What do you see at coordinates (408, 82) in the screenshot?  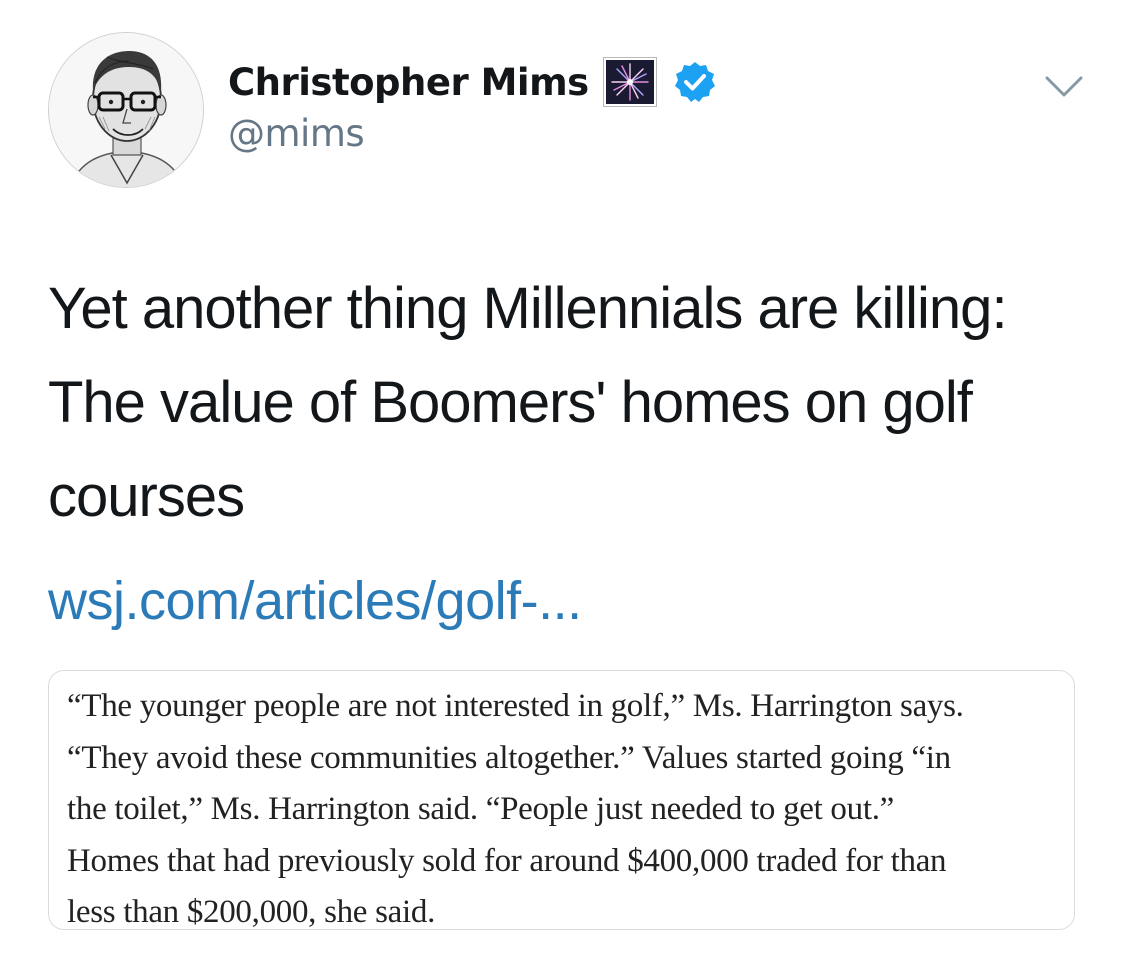 I see `display-name: Christopher Mims` at bounding box center [408, 82].